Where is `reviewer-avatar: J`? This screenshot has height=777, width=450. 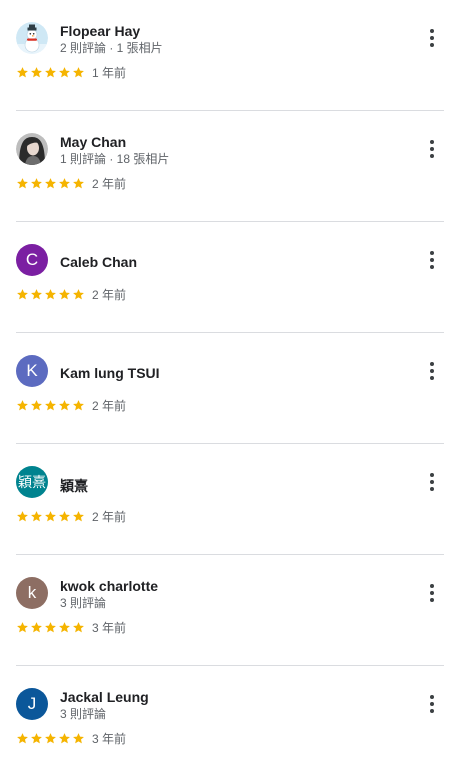 reviewer-avatar: J is located at coordinates (32, 704).